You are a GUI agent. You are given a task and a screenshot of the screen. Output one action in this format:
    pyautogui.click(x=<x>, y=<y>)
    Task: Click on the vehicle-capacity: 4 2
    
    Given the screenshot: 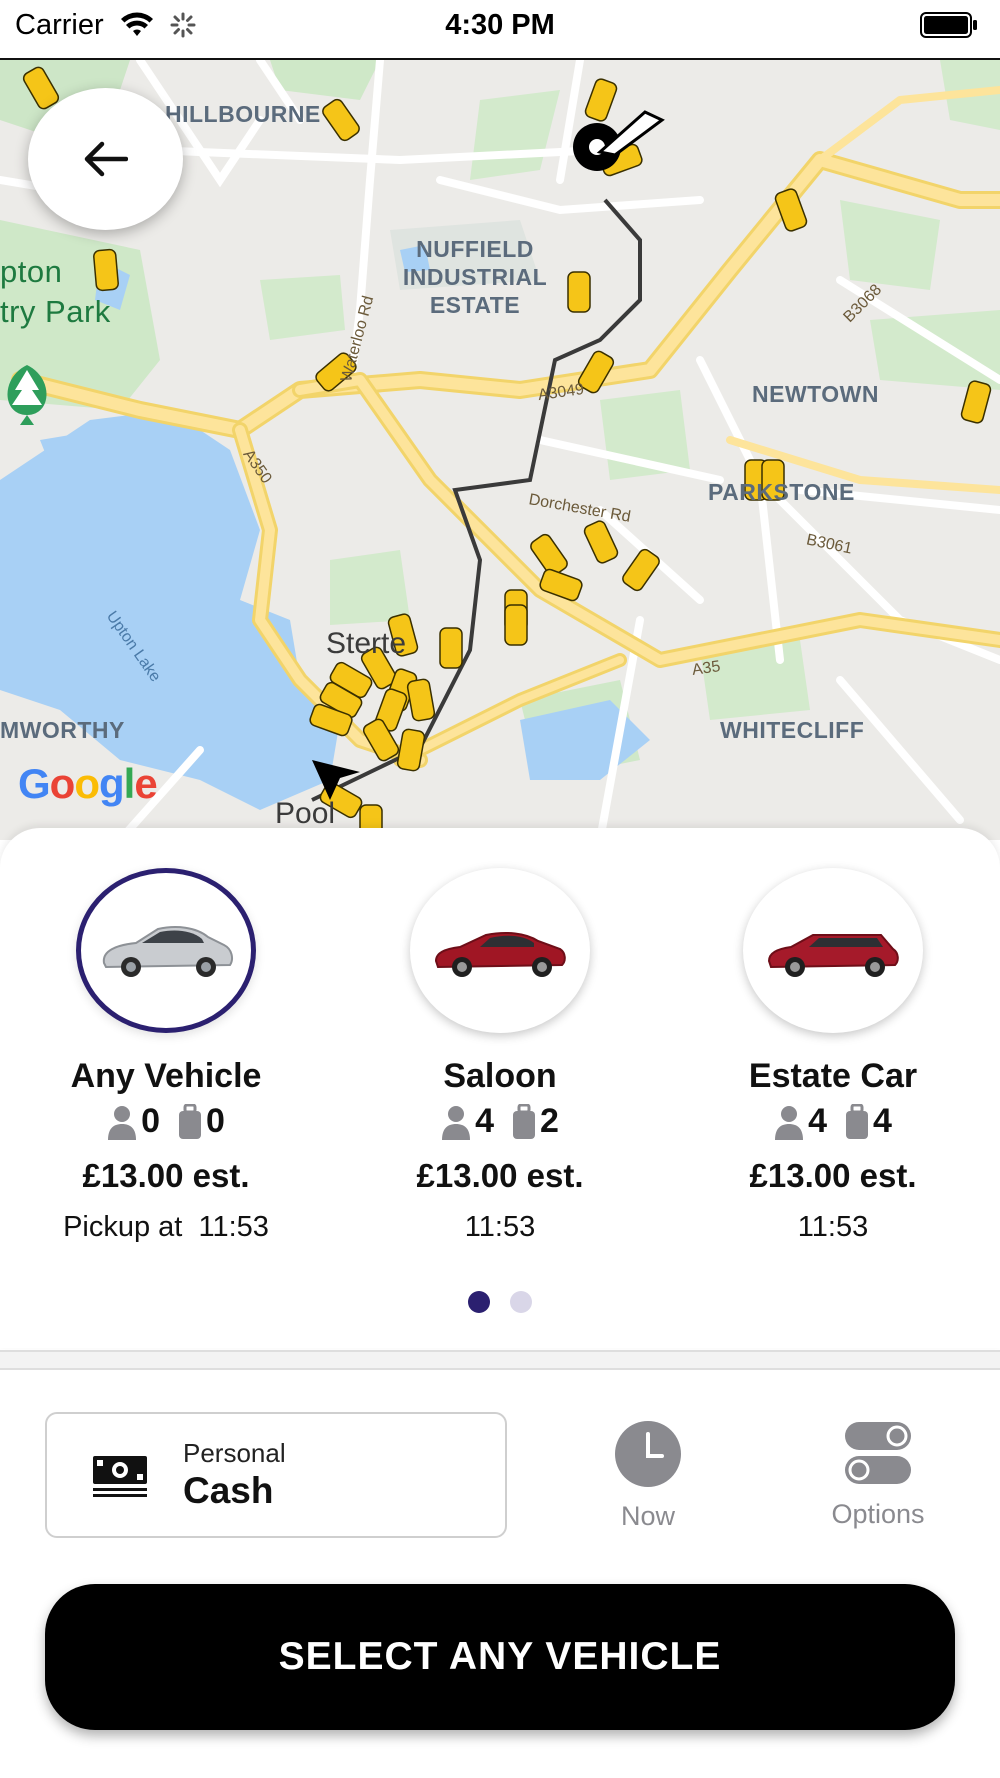 What is the action you would take?
    pyautogui.click(x=500, y=1121)
    